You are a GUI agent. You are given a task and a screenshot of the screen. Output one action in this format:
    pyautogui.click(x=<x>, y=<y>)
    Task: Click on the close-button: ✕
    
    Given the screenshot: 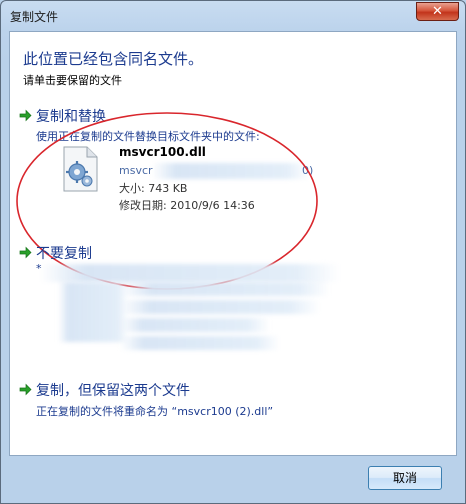 What is the action you would take?
    pyautogui.click(x=437, y=11)
    